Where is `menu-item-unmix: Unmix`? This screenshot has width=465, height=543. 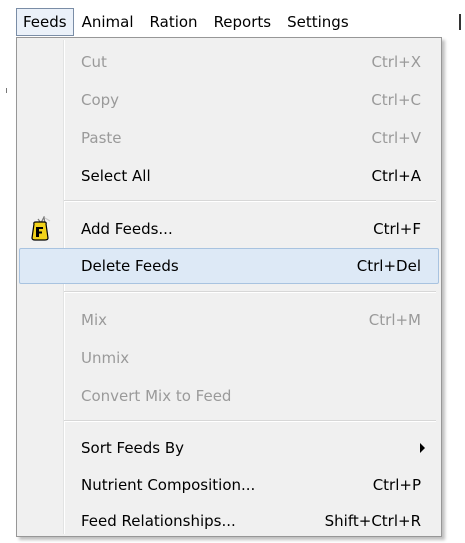 menu-item-unmix: Unmix is located at coordinates (229, 358).